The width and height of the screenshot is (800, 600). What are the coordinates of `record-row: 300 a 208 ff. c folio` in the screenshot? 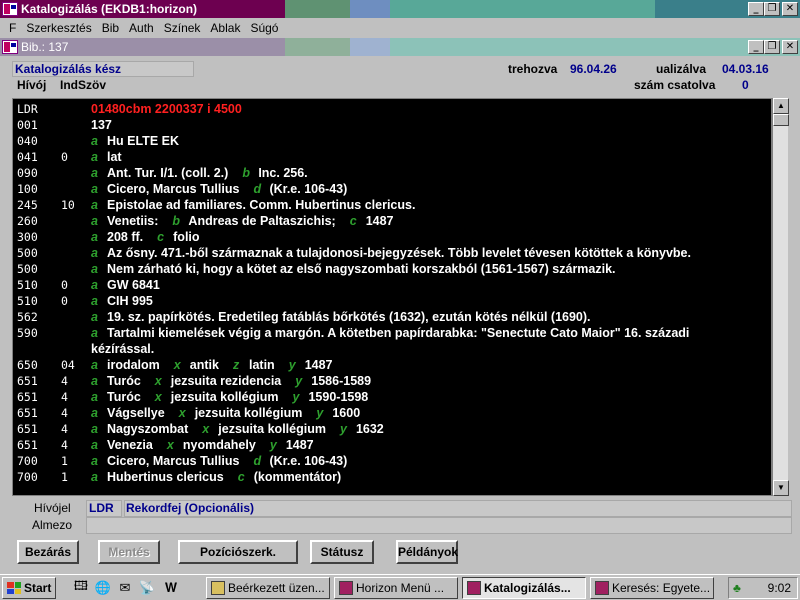 It's located at (392, 237).